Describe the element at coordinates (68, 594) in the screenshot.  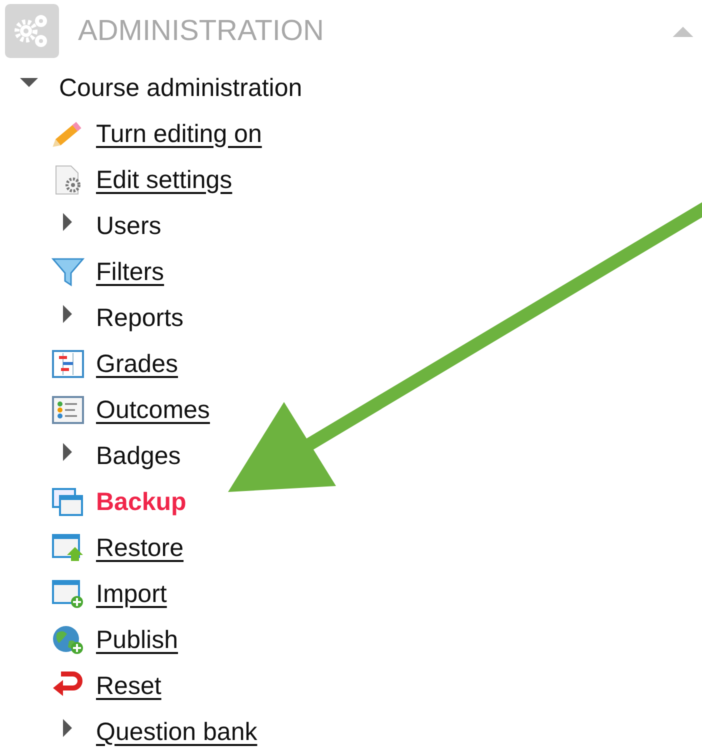
I see `window-plus-icon` at that location.